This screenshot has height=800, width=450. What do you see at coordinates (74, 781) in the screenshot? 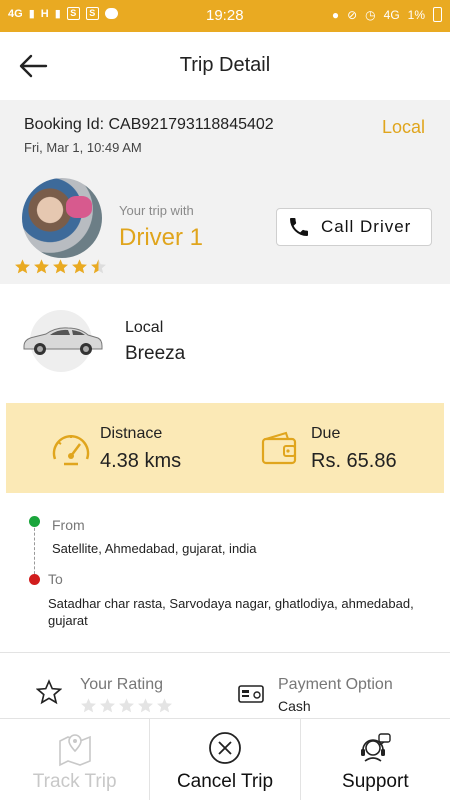
I see `track-trip-label: Track Trip` at bounding box center [74, 781].